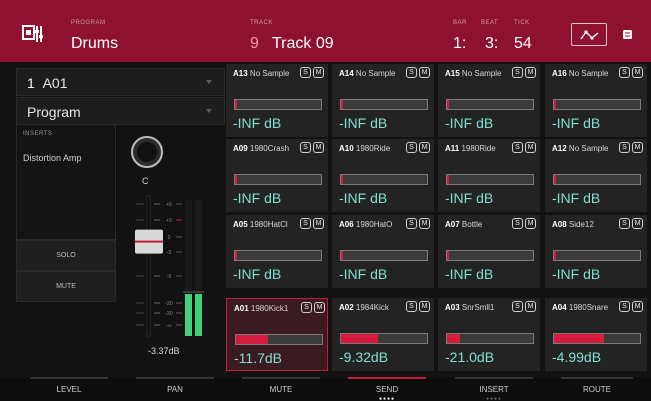 The height and width of the screenshot is (401, 651). Describe the element at coordinates (240, 73) in the screenshot. I see `pad-position: A13` at that location.